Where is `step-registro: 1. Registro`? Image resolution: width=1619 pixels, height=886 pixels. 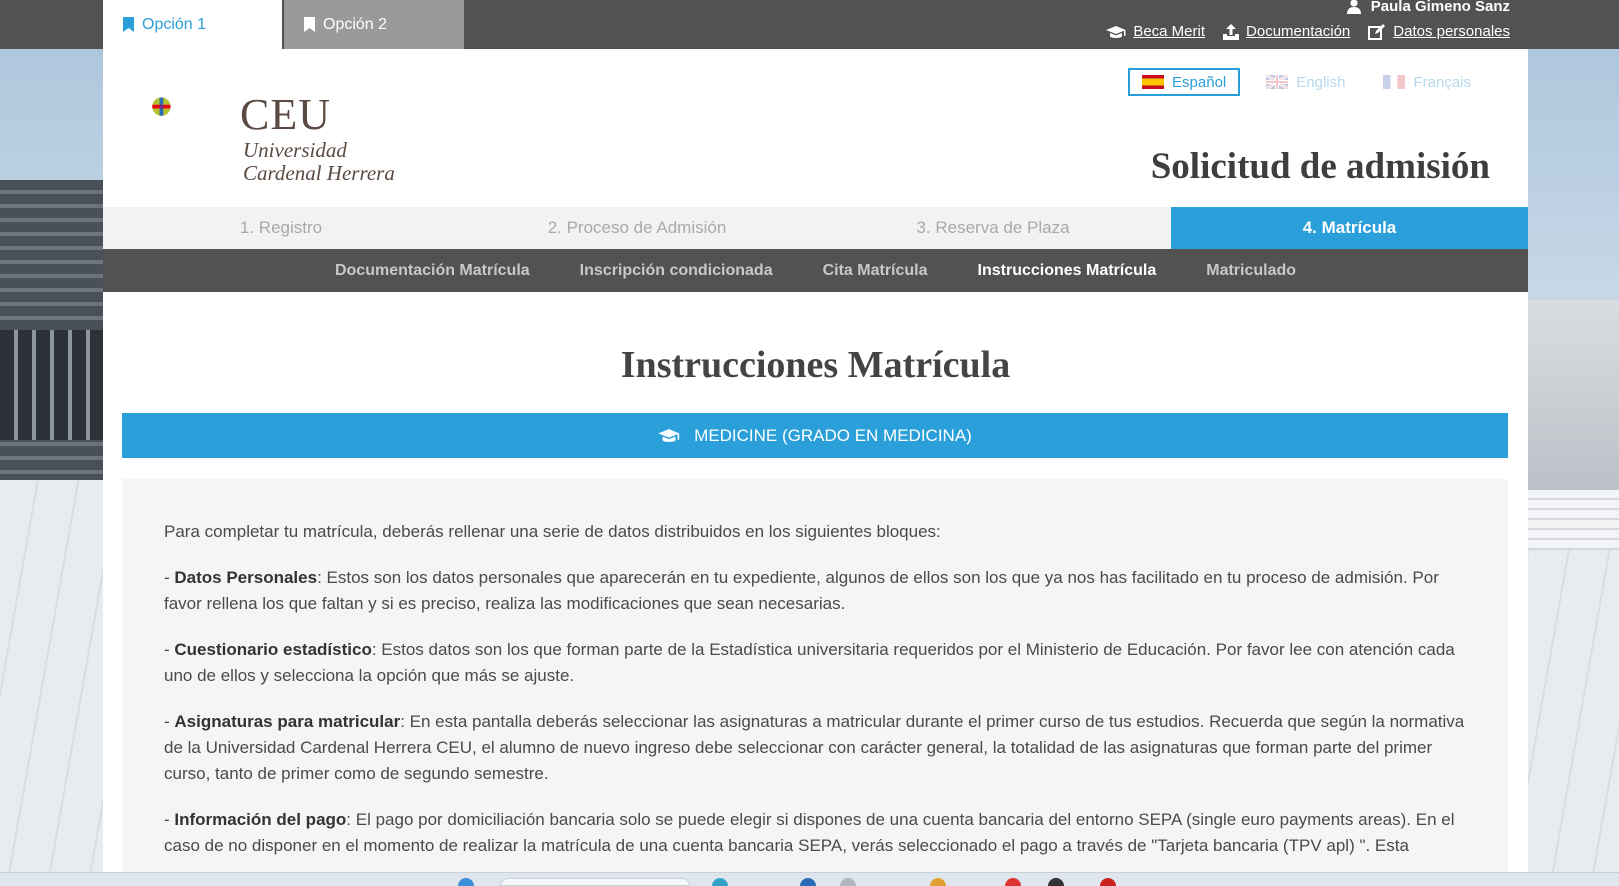
step-registro: 1. Registro is located at coordinates (281, 228).